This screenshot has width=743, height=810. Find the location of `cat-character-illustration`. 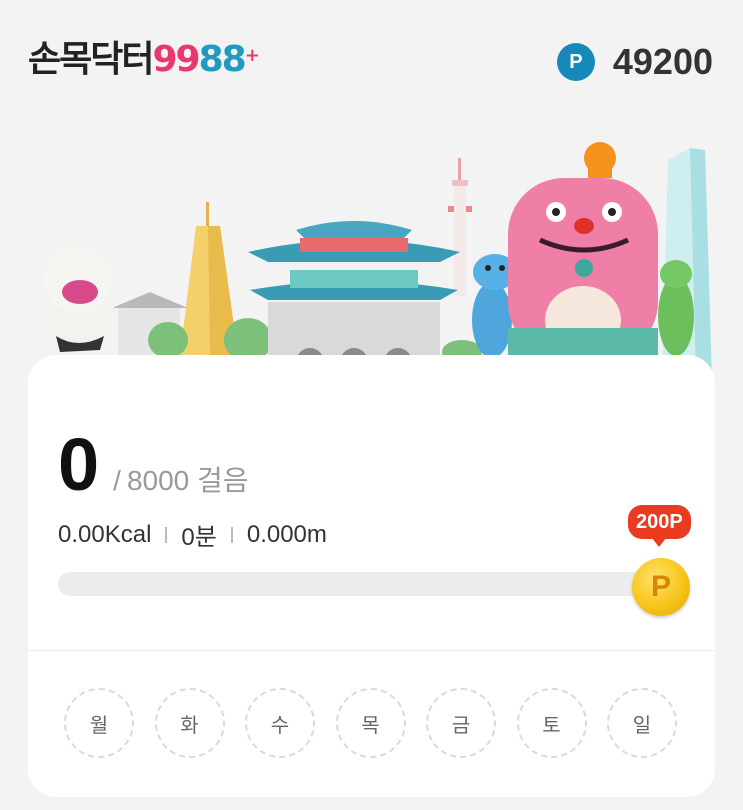

cat-character-illustration is located at coordinates (78, 301).